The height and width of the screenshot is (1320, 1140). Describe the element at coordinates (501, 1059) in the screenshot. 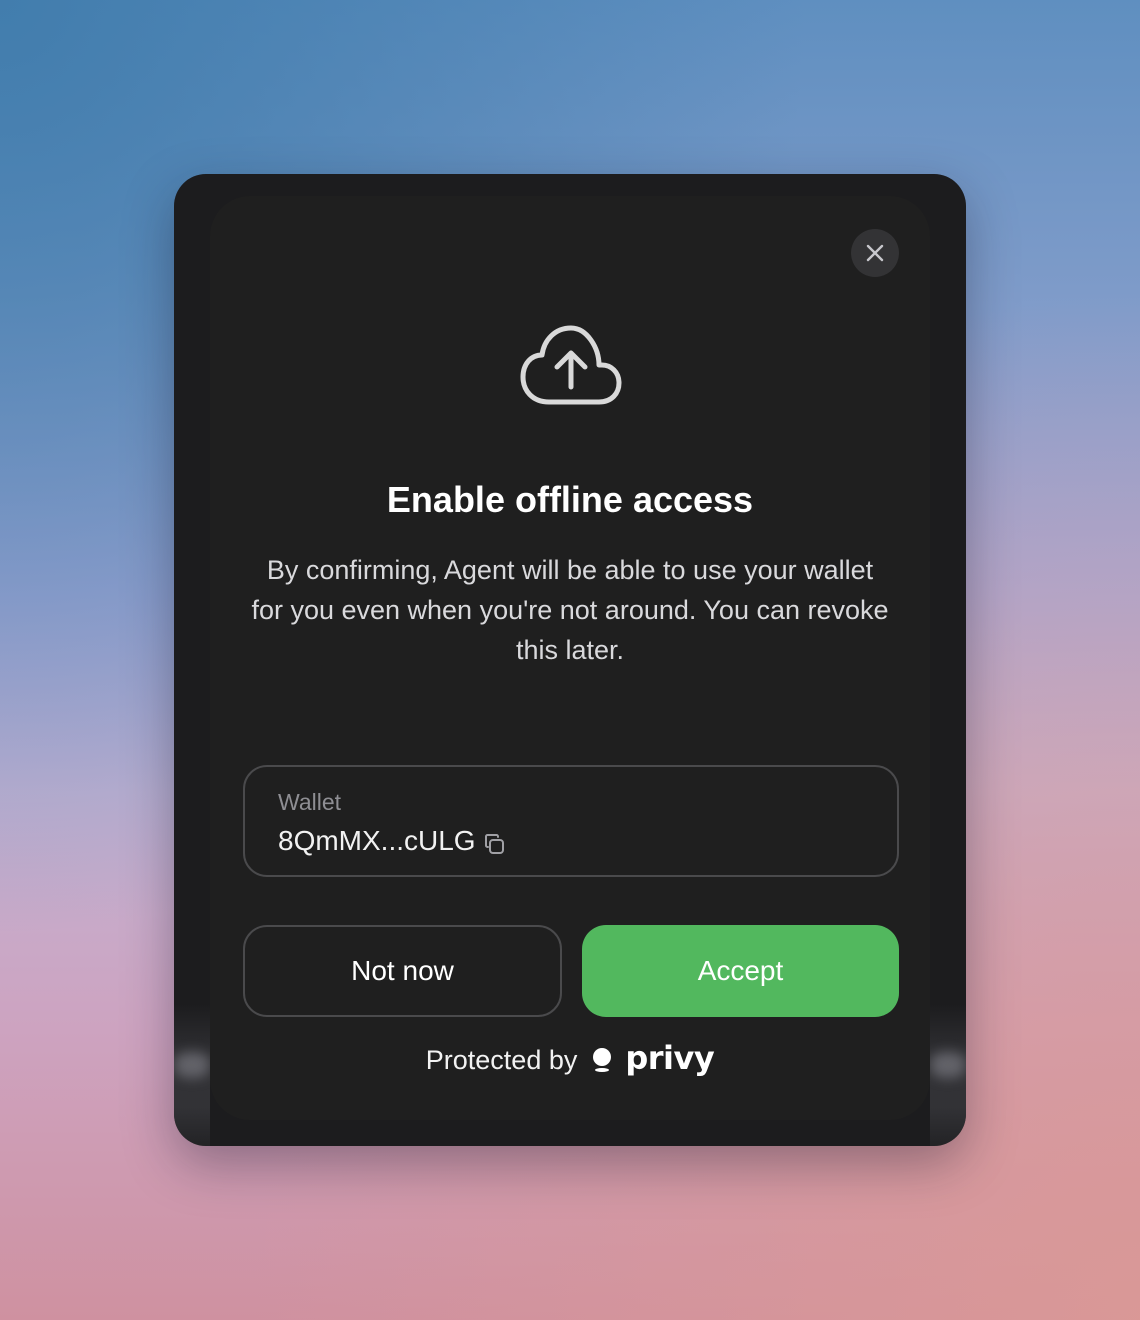

I see `footer-text: Protected by` at that location.